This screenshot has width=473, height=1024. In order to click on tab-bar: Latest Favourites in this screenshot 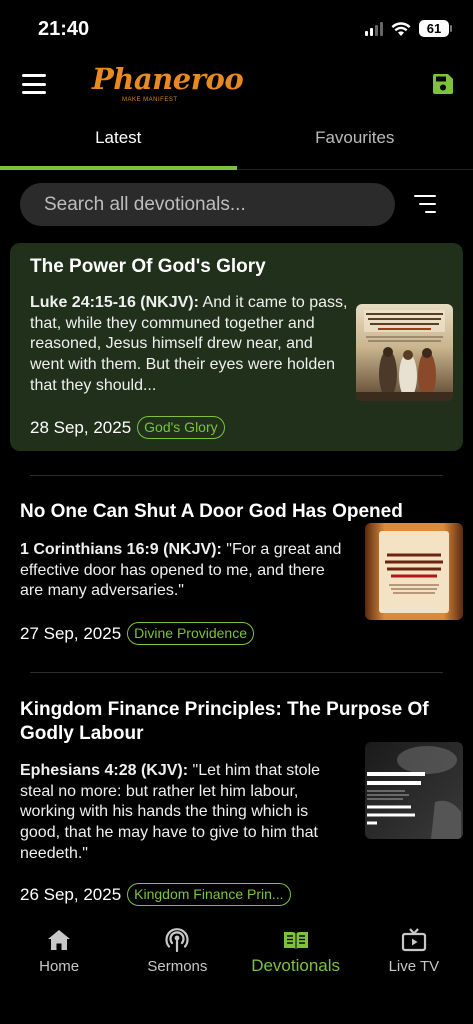, I will do `click(236, 144)`.